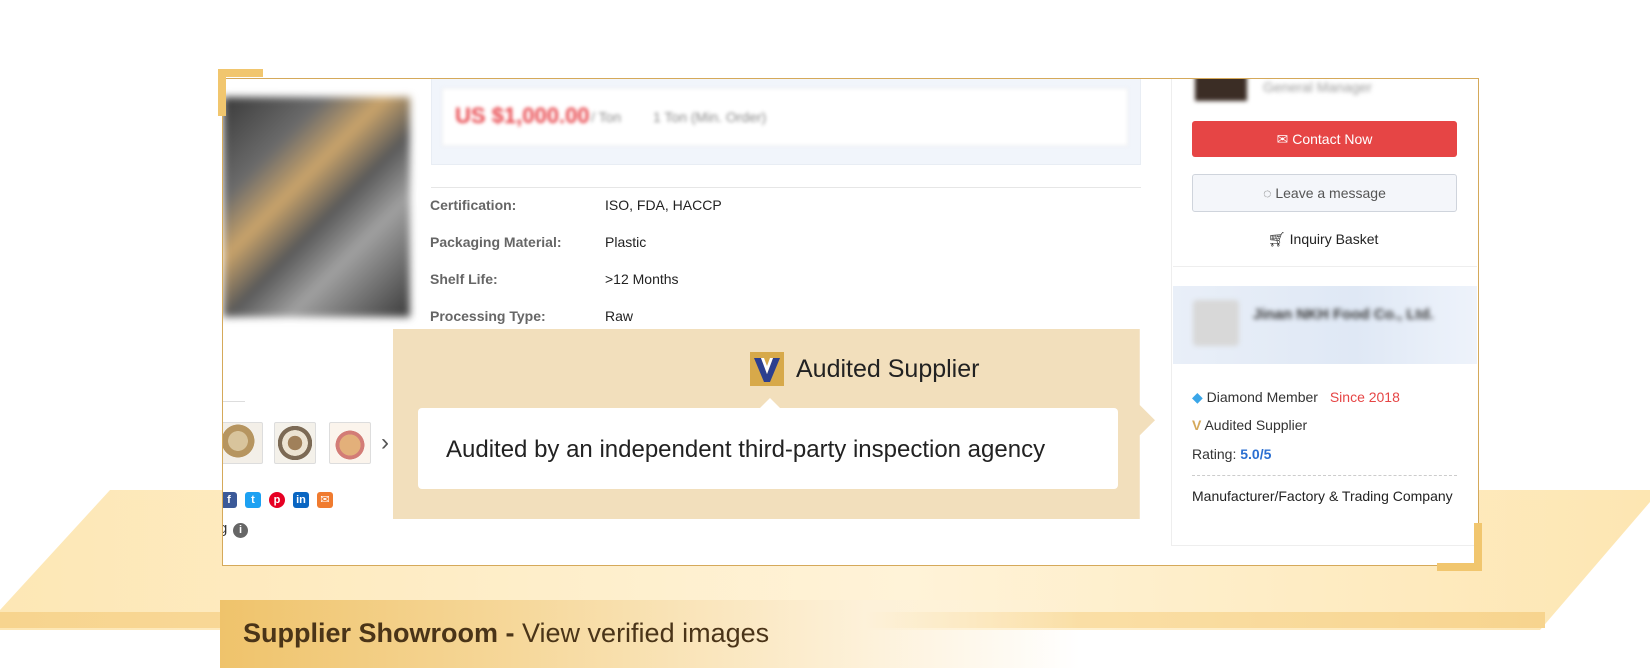  I want to click on rating-label: Rating:, so click(1214, 454).